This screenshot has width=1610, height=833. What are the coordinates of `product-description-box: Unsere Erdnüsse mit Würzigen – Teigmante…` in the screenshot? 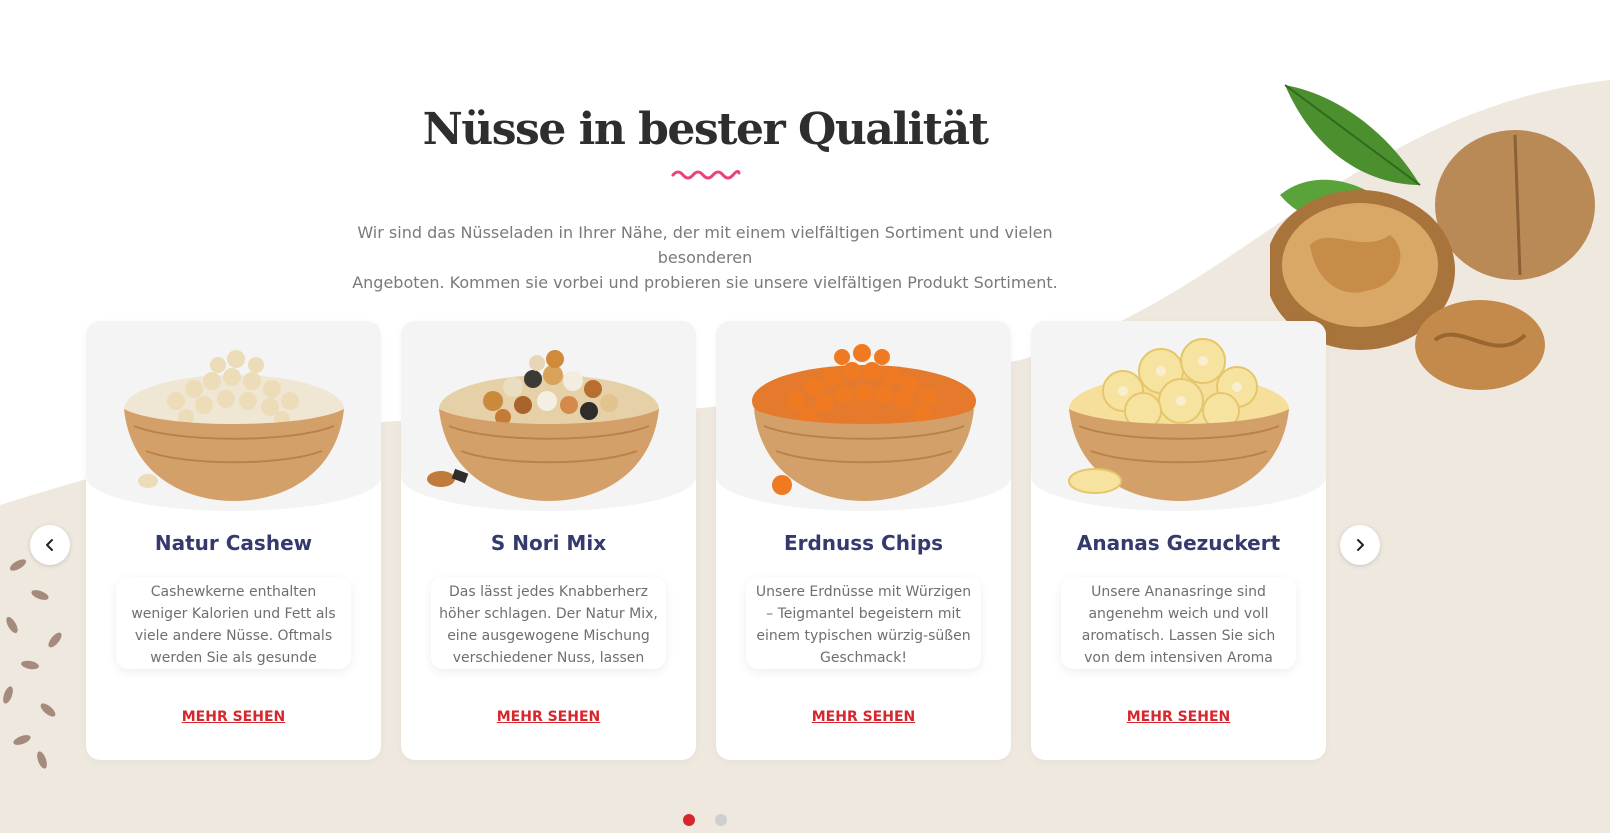 It's located at (863, 623).